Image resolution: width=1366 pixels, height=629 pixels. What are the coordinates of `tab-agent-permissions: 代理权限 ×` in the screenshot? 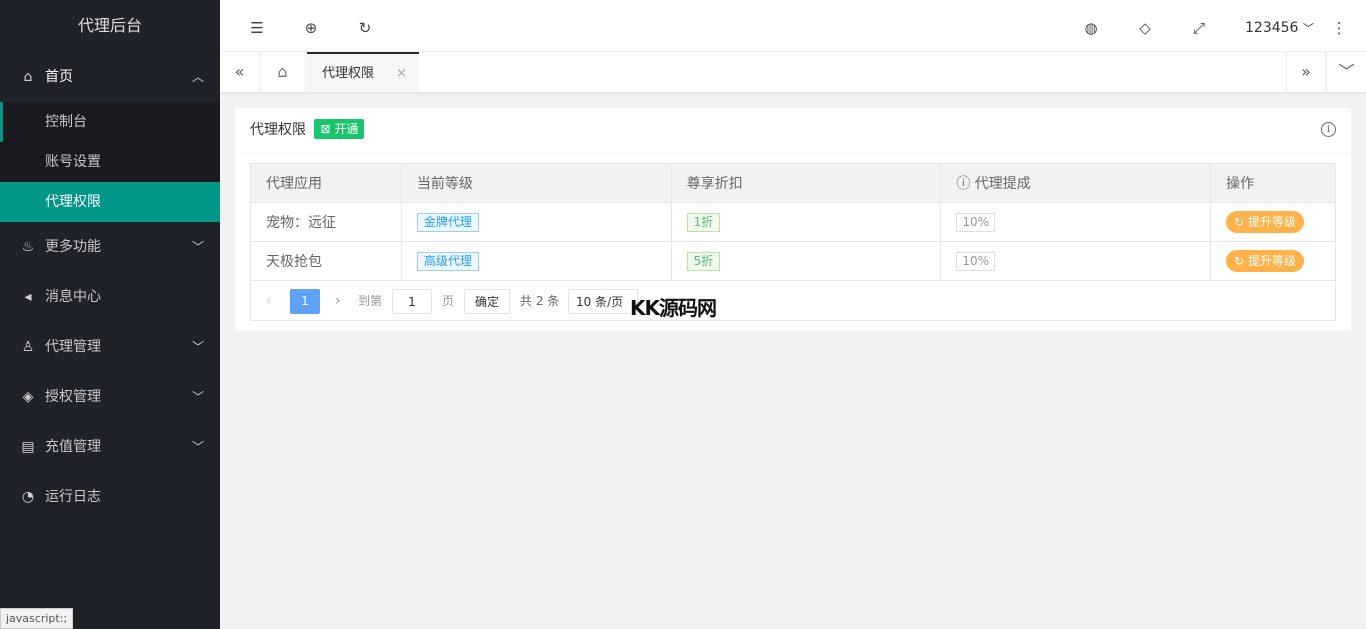 It's located at (363, 72).